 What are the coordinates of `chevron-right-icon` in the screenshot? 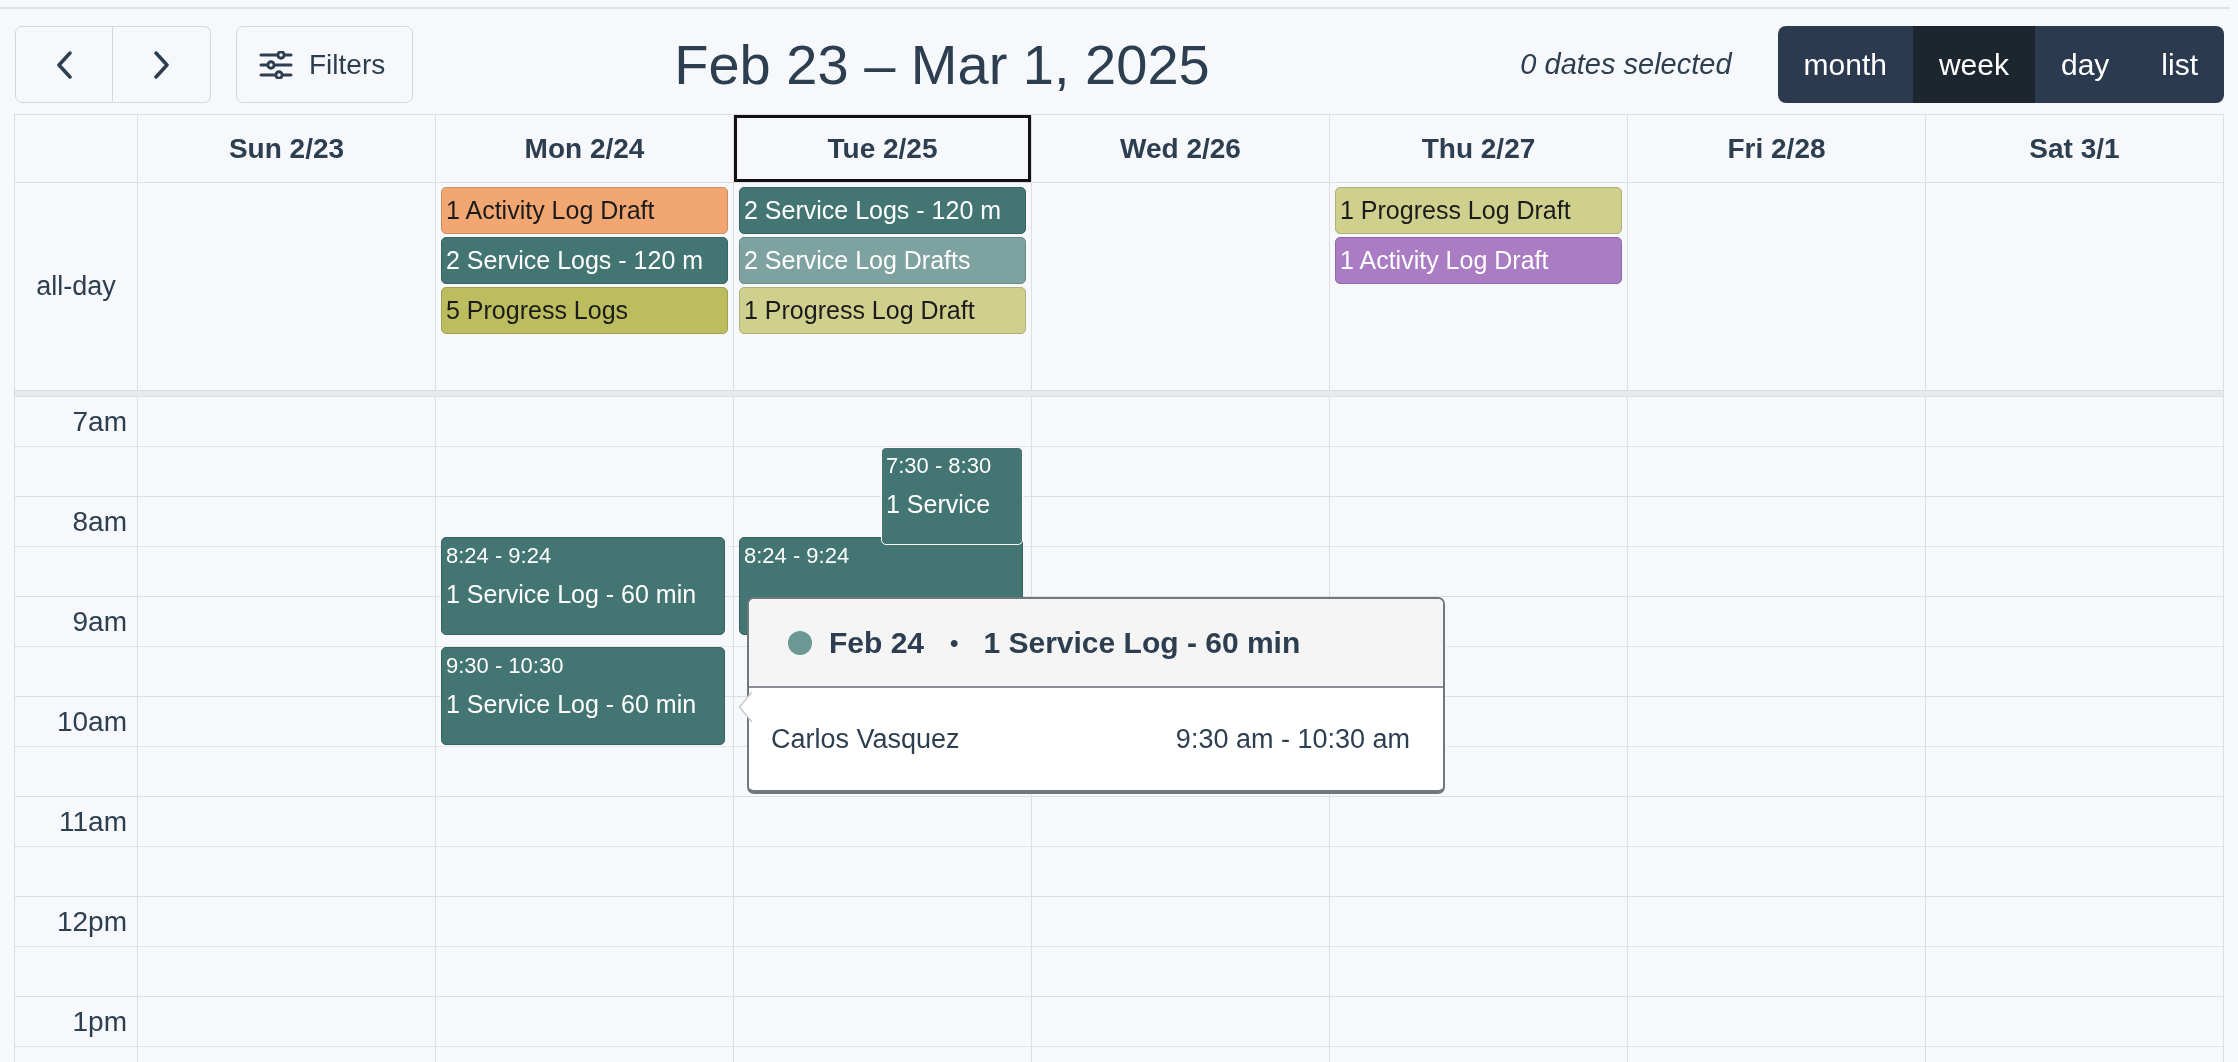 It's located at (161, 64).